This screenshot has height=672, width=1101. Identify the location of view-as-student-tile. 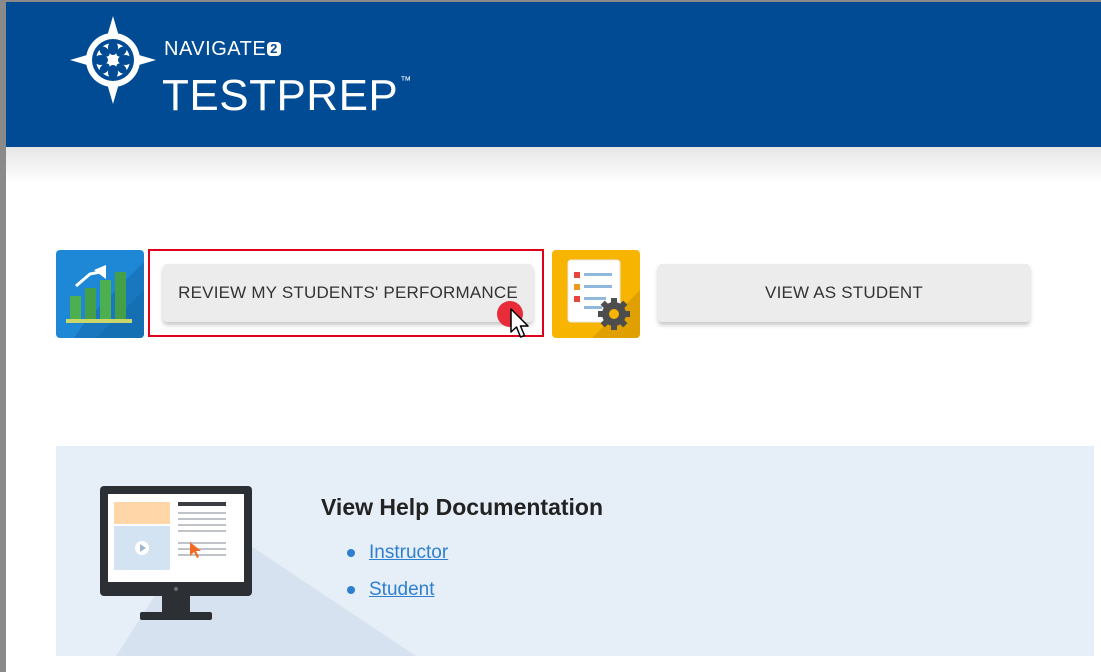
(596, 294).